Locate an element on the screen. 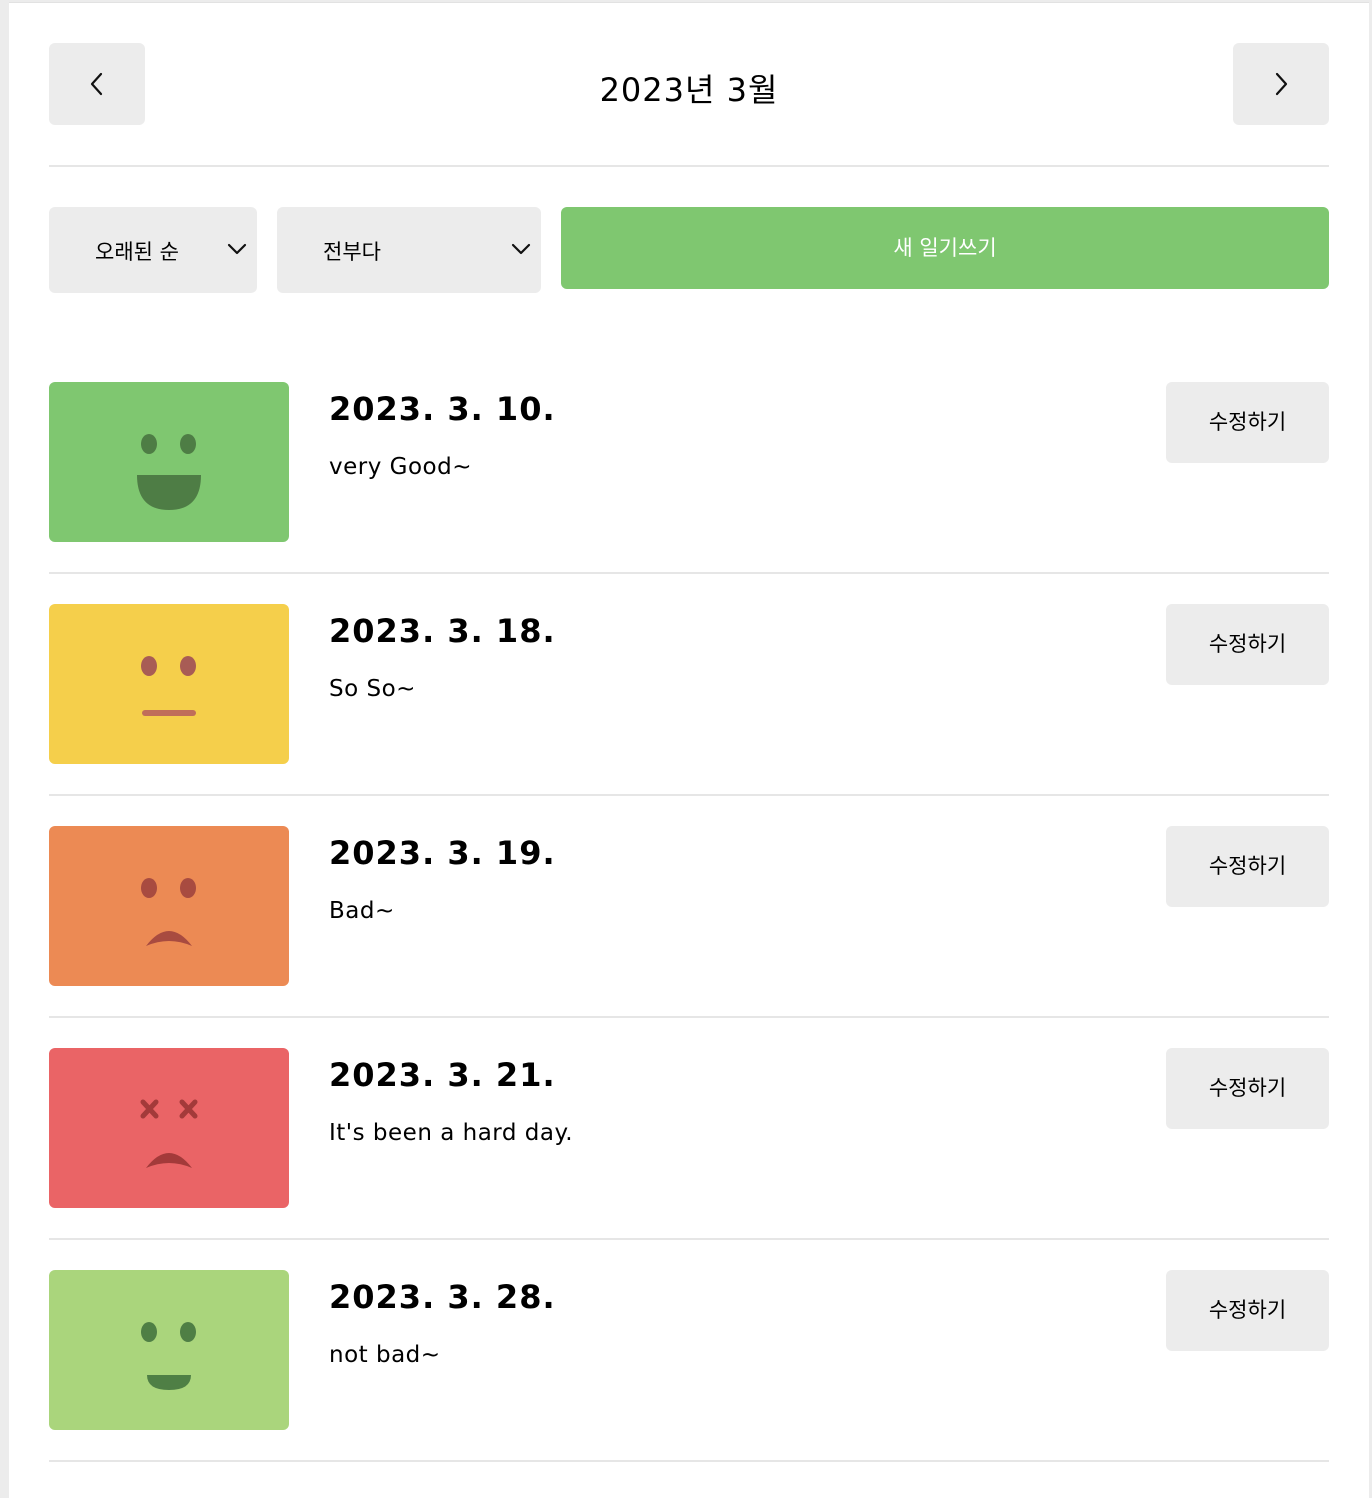 The height and width of the screenshot is (1498, 1372). bad-face-icon is located at coordinates (168, 912).